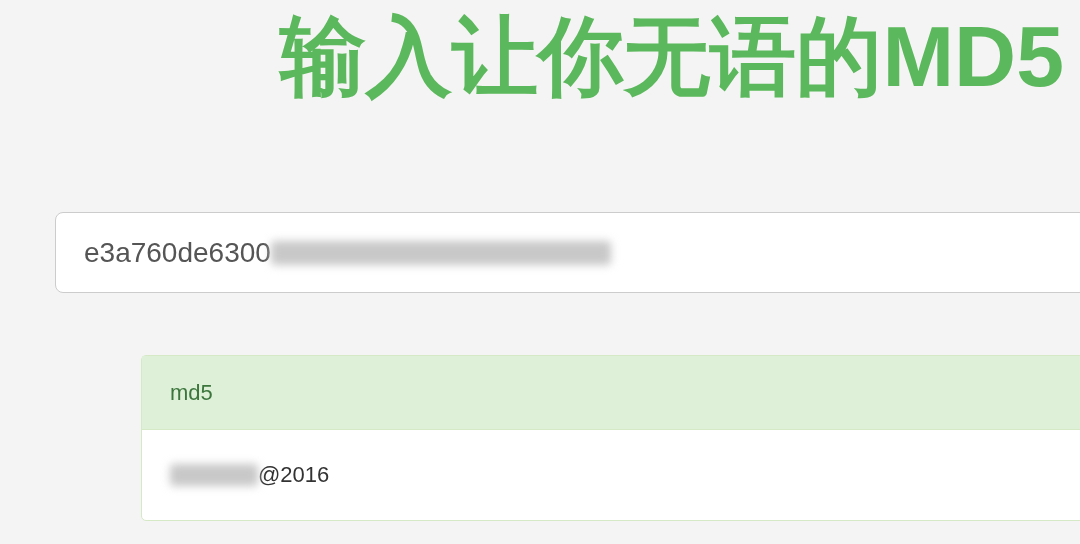 Image resolution: width=1080 pixels, height=544 pixels. Describe the element at coordinates (672, 56) in the screenshot. I see `page-title: 输入让你无语的MD5` at that location.